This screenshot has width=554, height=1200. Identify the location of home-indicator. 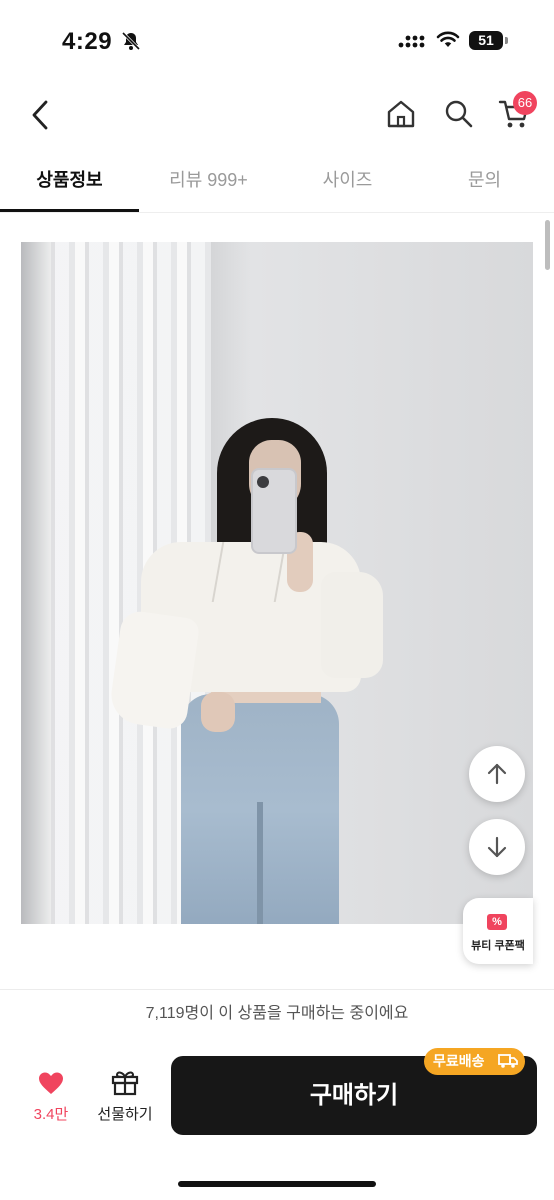
(277, 1184).